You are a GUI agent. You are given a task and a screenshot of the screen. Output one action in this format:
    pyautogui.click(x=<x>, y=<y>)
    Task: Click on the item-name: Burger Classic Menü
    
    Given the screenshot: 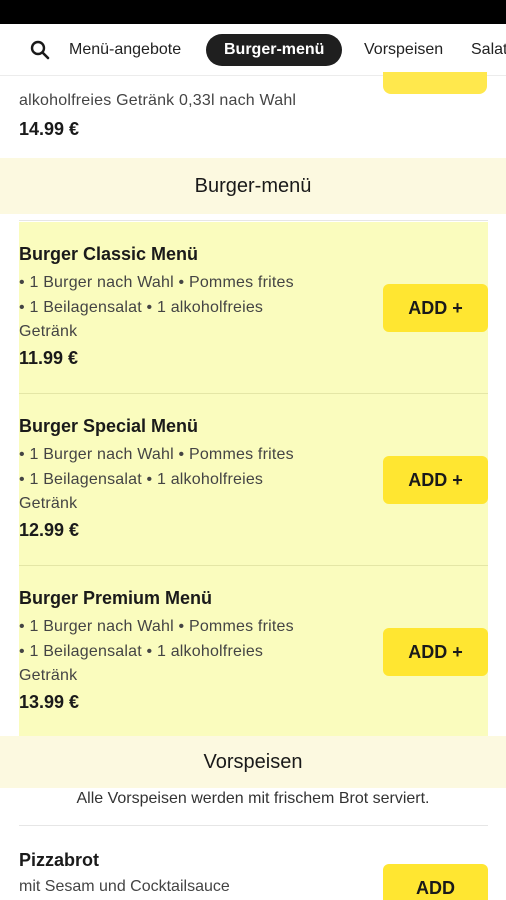 What is the action you would take?
    pyautogui.click(x=109, y=254)
    